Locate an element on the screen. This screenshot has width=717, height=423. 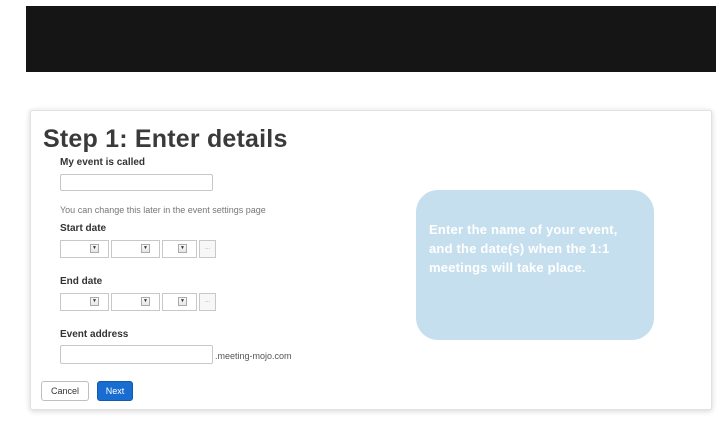
end-month-select: ▼ is located at coordinates (135, 302).